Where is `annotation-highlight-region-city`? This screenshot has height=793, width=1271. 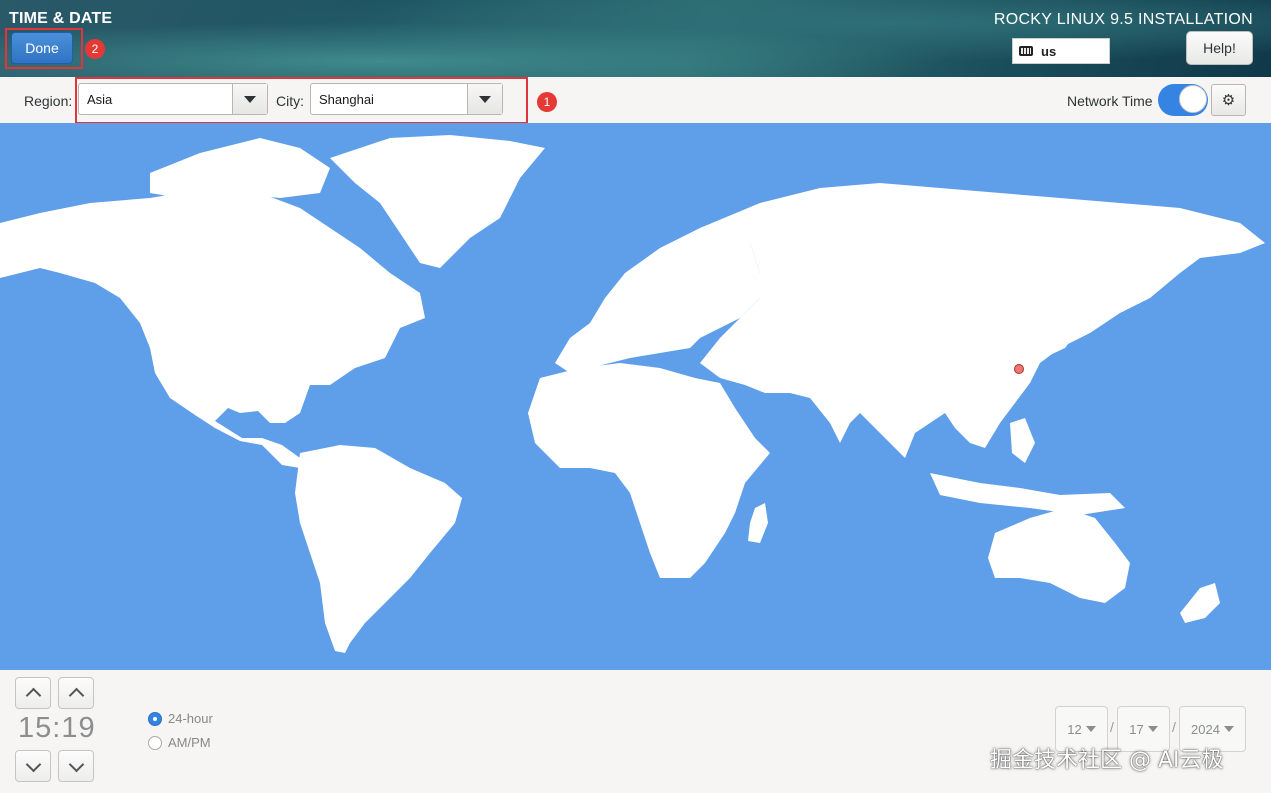 annotation-highlight-region-city is located at coordinates (301, 100).